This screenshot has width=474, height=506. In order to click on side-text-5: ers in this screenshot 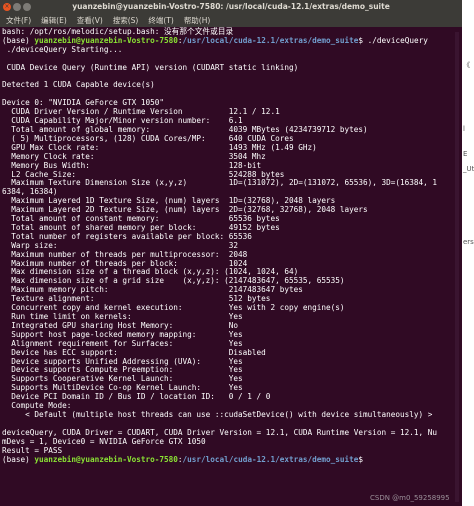, I will do `click(468, 242)`.